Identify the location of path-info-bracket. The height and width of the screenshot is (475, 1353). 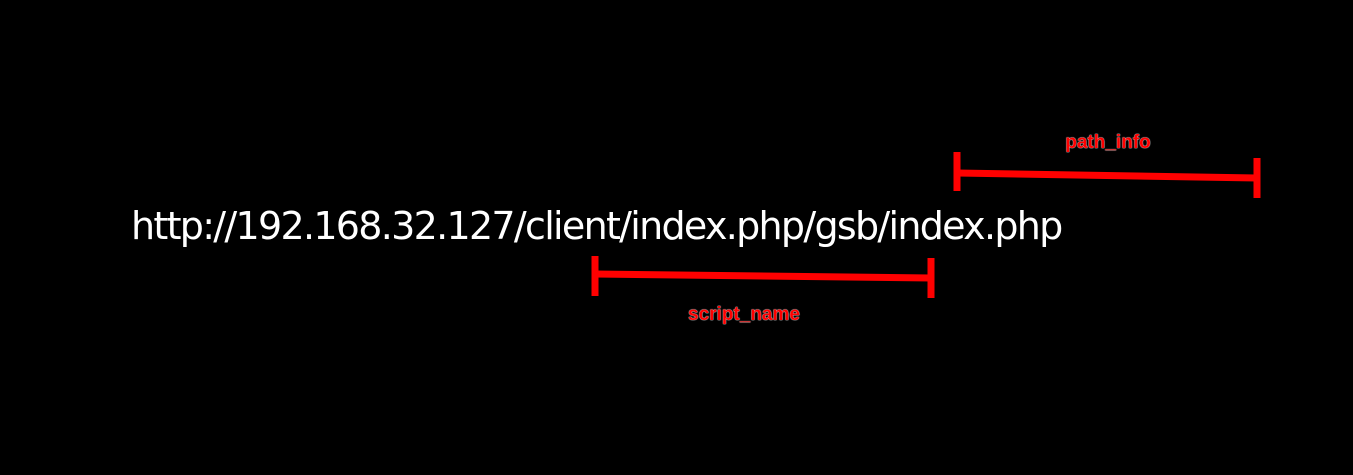
(1107, 175).